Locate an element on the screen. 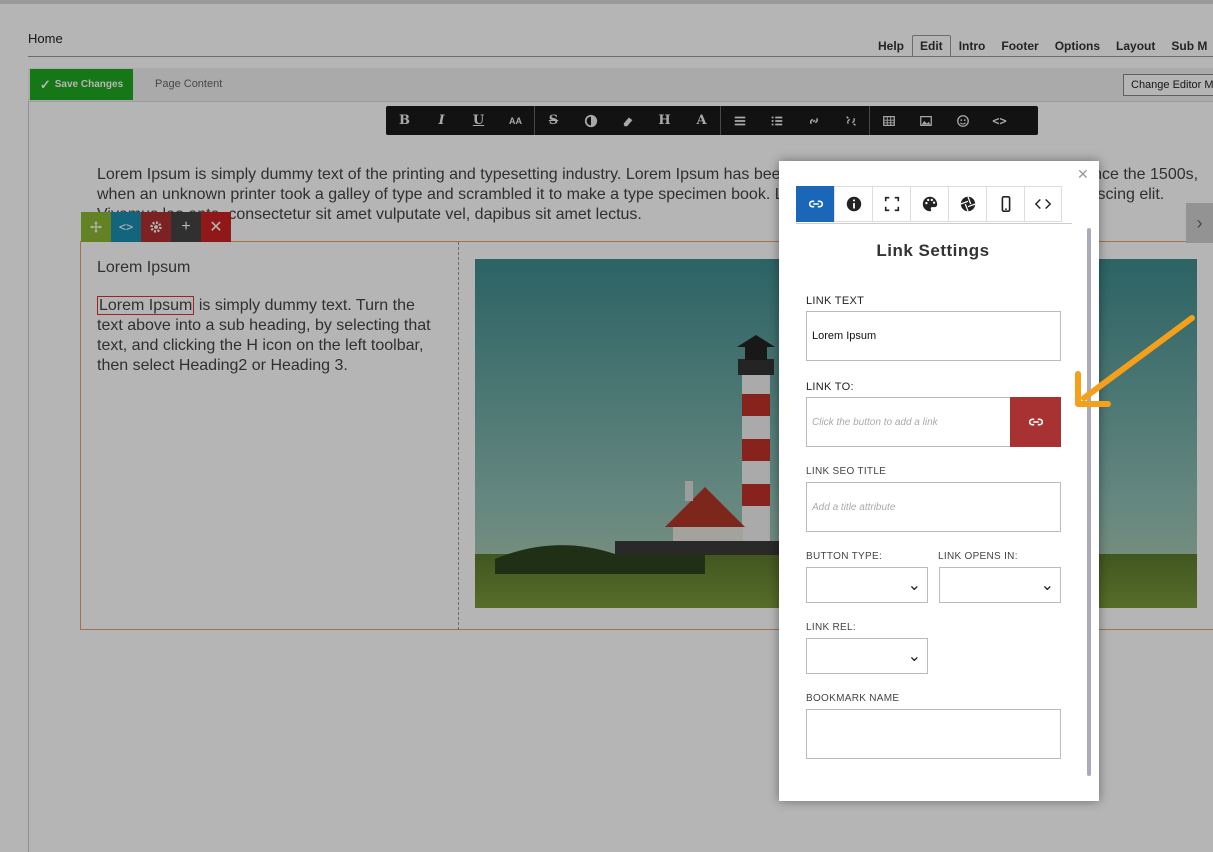 This screenshot has height=852, width=1213. link-to-input: Click the button to add a link is located at coordinates (908, 422).